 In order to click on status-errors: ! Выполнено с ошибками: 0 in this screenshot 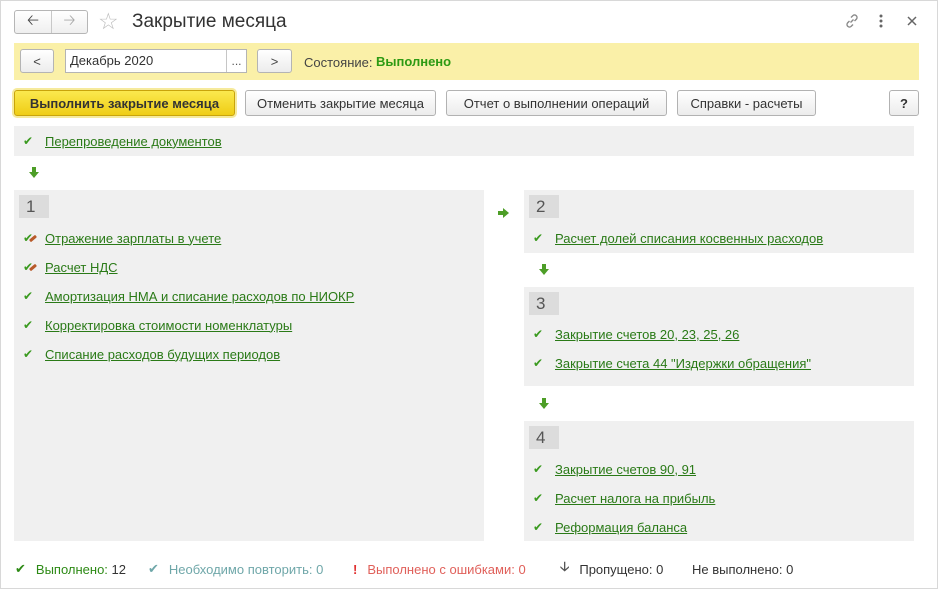, I will do `click(439, 569)`.